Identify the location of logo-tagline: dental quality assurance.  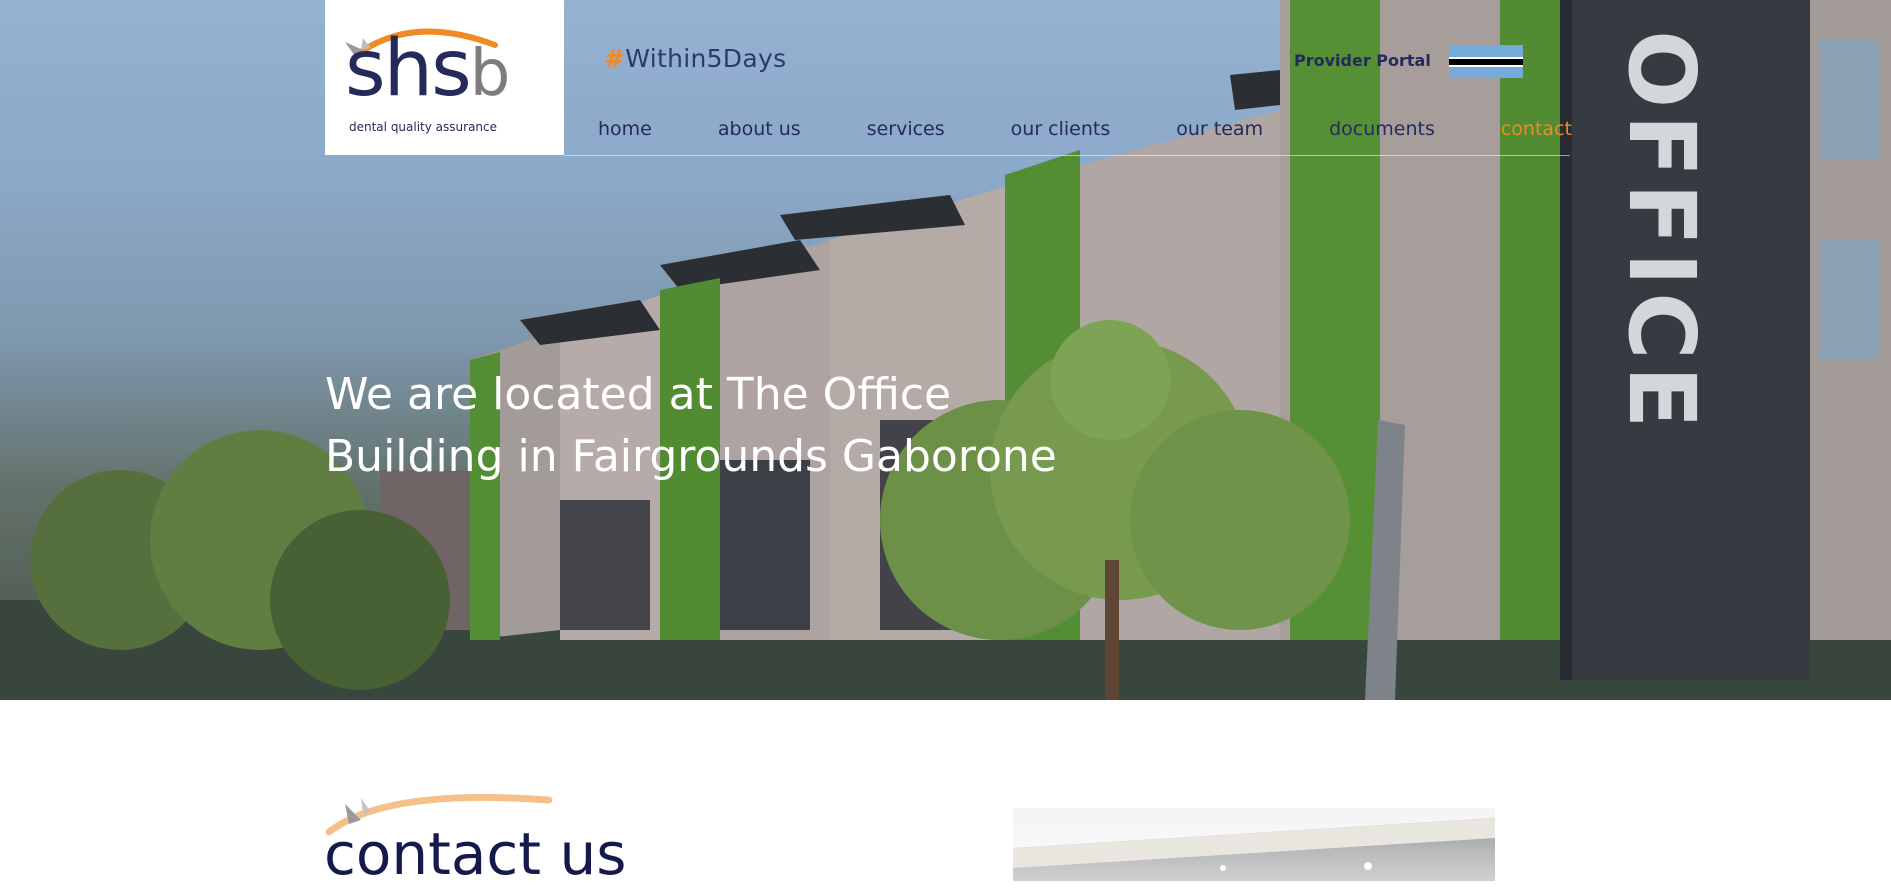
(423, 127).